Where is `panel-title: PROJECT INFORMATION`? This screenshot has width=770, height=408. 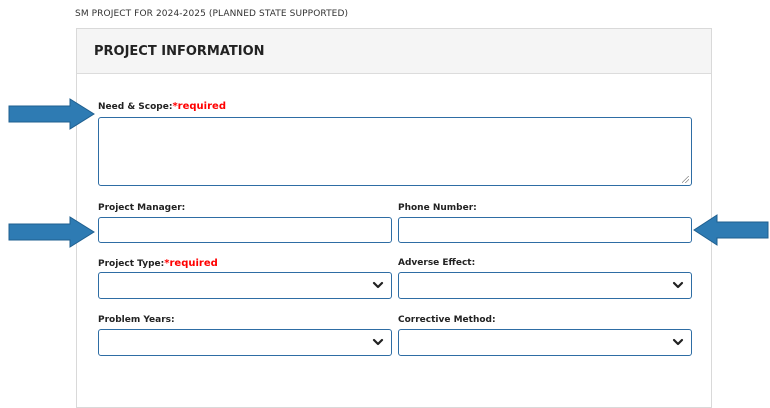
panel-title: PROJECT INFORMATION is located at coordinates (394, 51).